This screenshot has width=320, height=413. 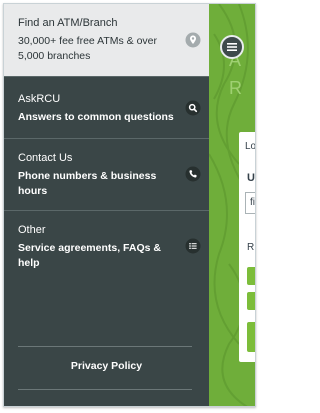 I want to click on menu-item-description: Phone numbers & business hours, so click(x=87, y=183).